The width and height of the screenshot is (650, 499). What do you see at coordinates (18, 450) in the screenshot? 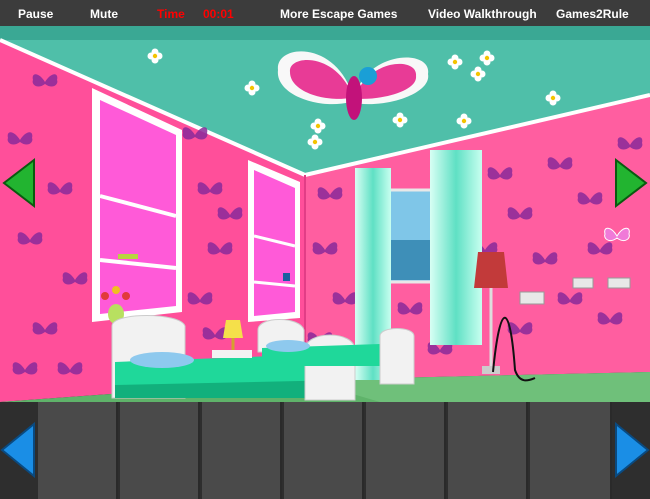
I see `blue-left-arrow-icon` at bounding box center [18, 450].